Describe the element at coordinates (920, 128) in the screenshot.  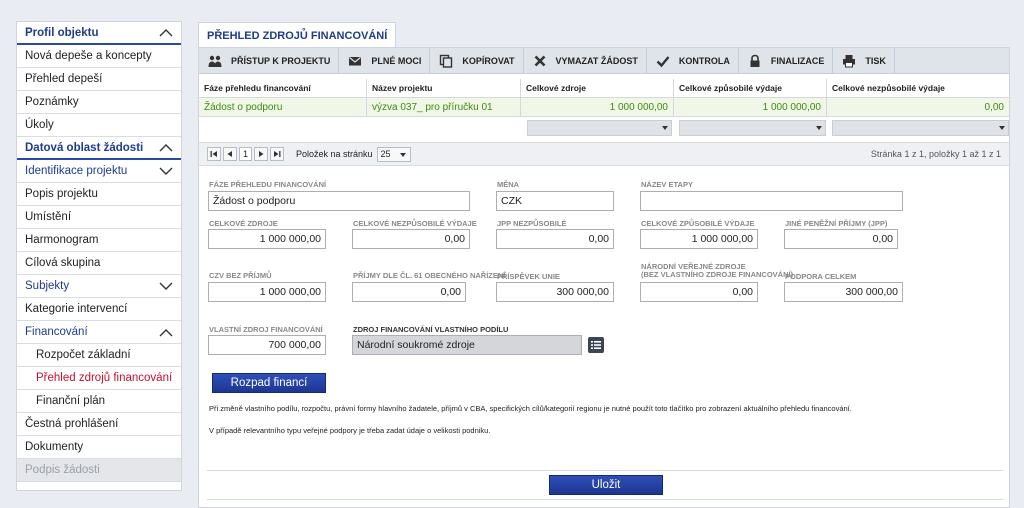
I see `filter-nezpusobile` at that location.